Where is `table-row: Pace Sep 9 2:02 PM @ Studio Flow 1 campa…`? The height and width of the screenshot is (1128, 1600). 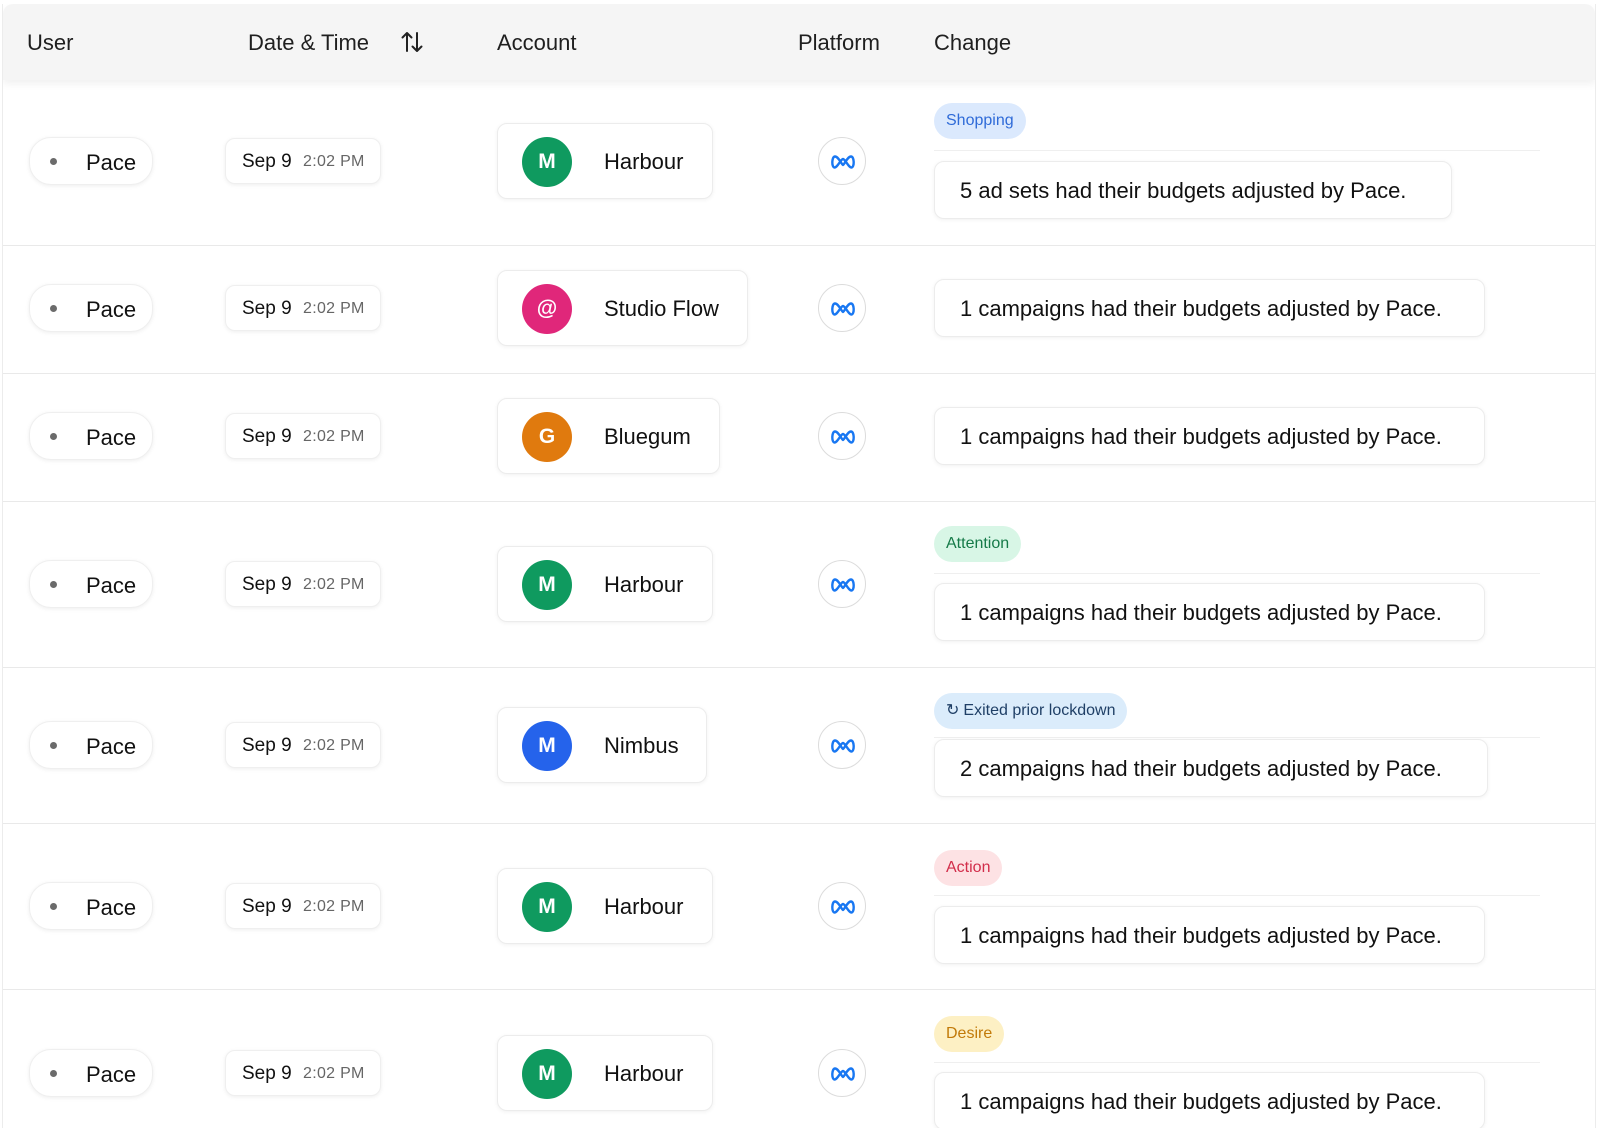
table-row: Pace Sep 9 2:02 PM @ Studio Flow 1 campa… is located at coordinates (799, 310).